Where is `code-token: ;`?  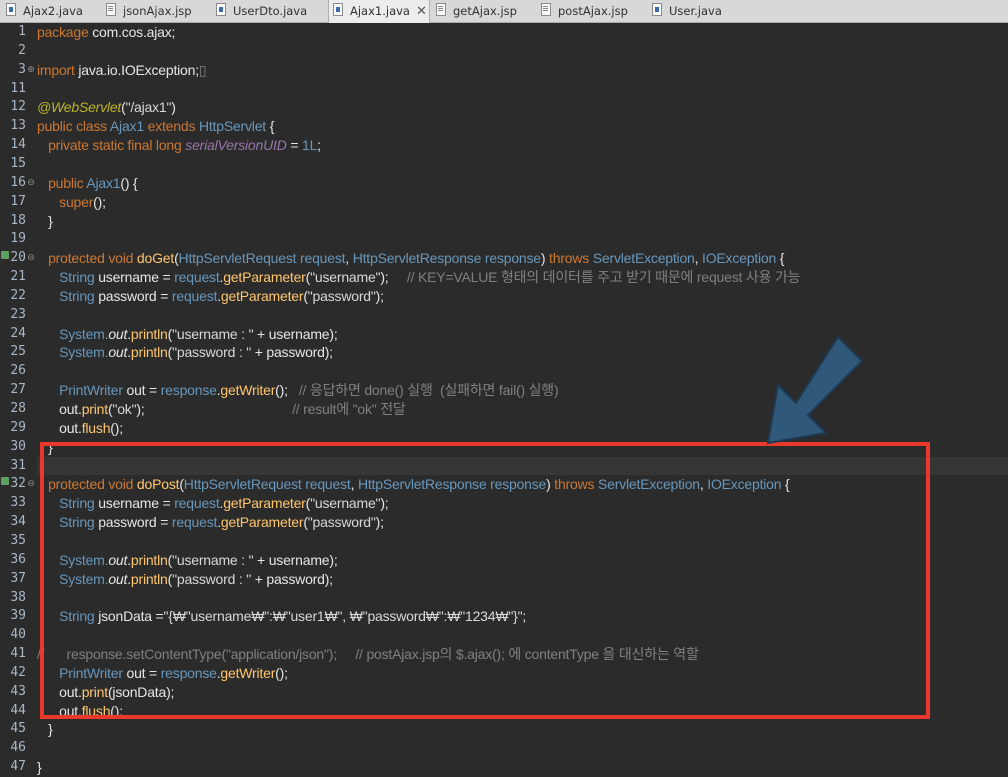 code-token: ; is located at coordinates (319, 145).